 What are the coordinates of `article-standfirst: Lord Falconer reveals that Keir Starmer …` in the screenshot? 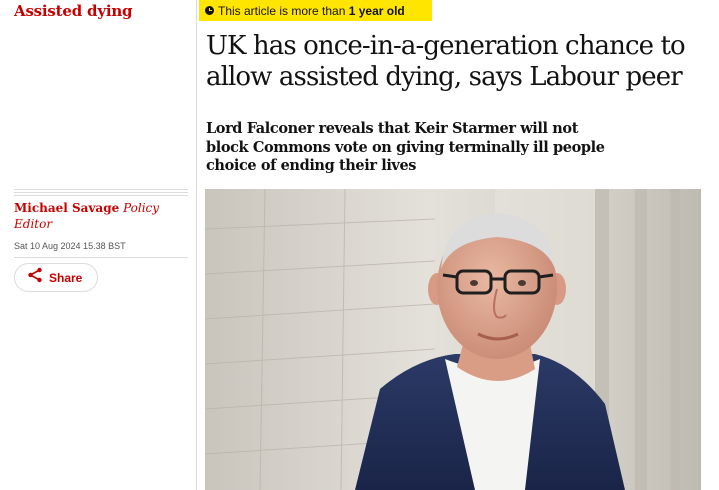 It's located at (405, 147).